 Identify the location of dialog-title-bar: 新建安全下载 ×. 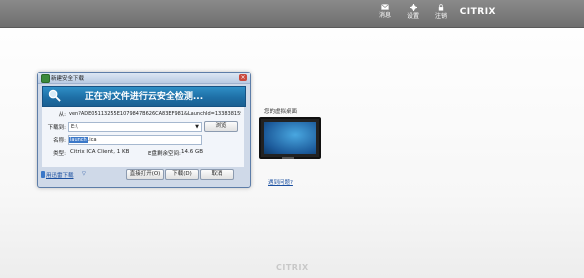
(144, 78).